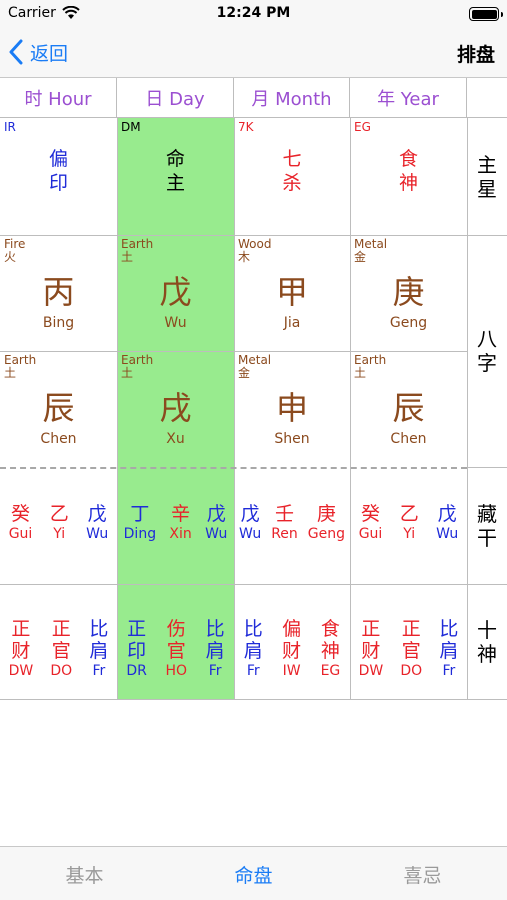 This screenshot has width=507, height=900. What do you see at coordinates (292, 323) in the screenshot?
I see `pinyin-label: Jia` at bounding box center [292, 323].